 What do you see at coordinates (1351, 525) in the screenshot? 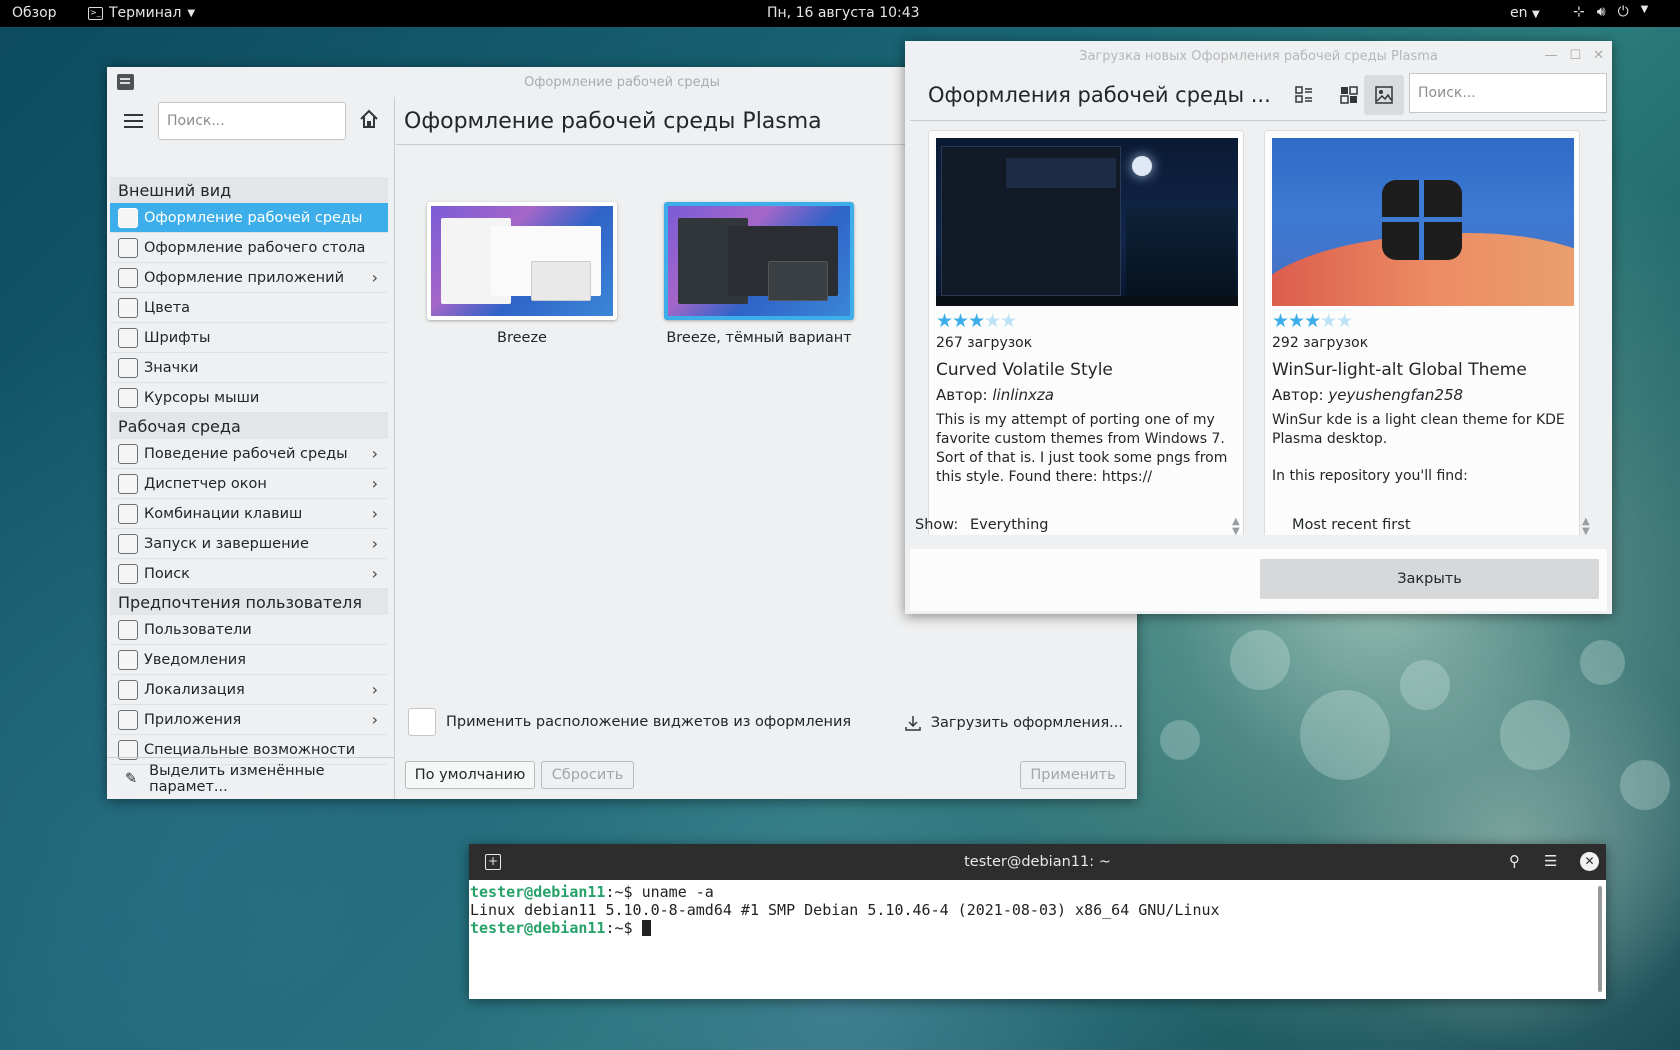
I see `sort-value: Most recent first` at bounding box center [1351, 525].